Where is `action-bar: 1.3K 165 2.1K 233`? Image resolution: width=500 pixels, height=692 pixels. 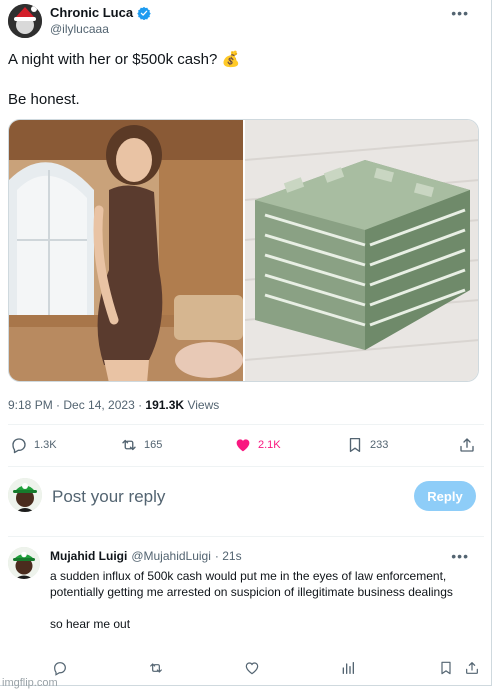 action-bar: 1.3K 165 2.1K 233 is located at coordinates (243, 447).